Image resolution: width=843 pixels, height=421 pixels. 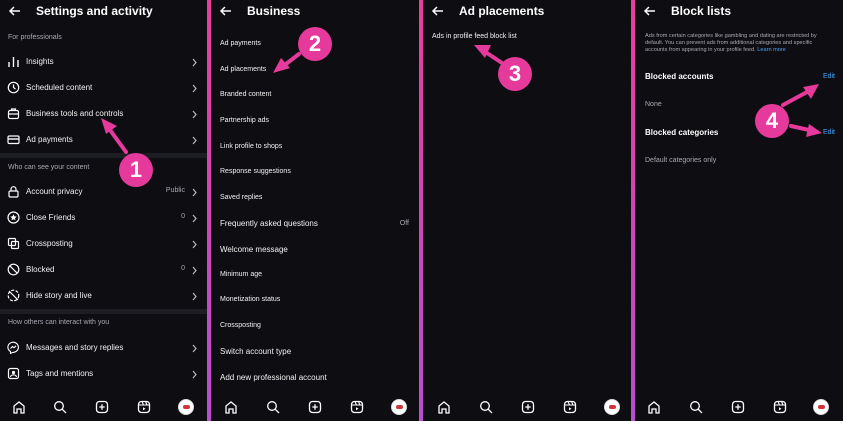 What do you see at coordinates (251, 146) in the screenshot?
I see `menu-item-link-profile-to-shops: Link profile to shops` at bounding box center [251, 146].